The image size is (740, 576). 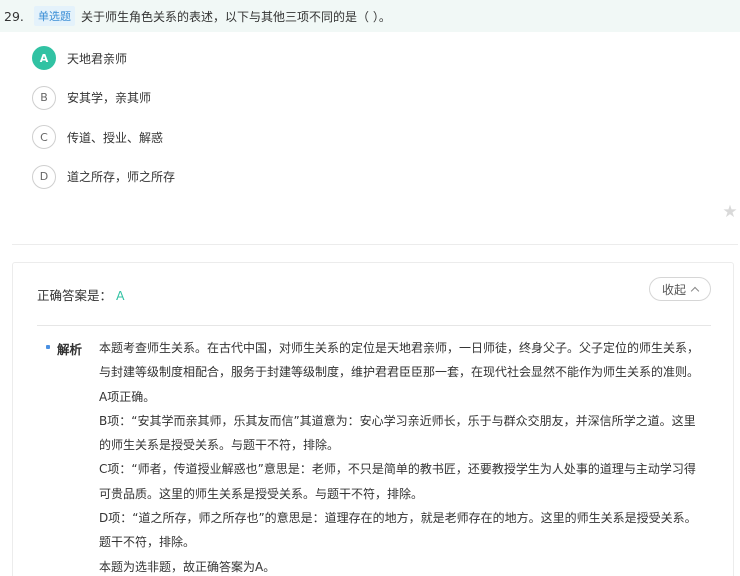 What do you see at coordinates (730, 212) in the screenshot?
I see `star-icon: ★` at bounding box center [730, 212].